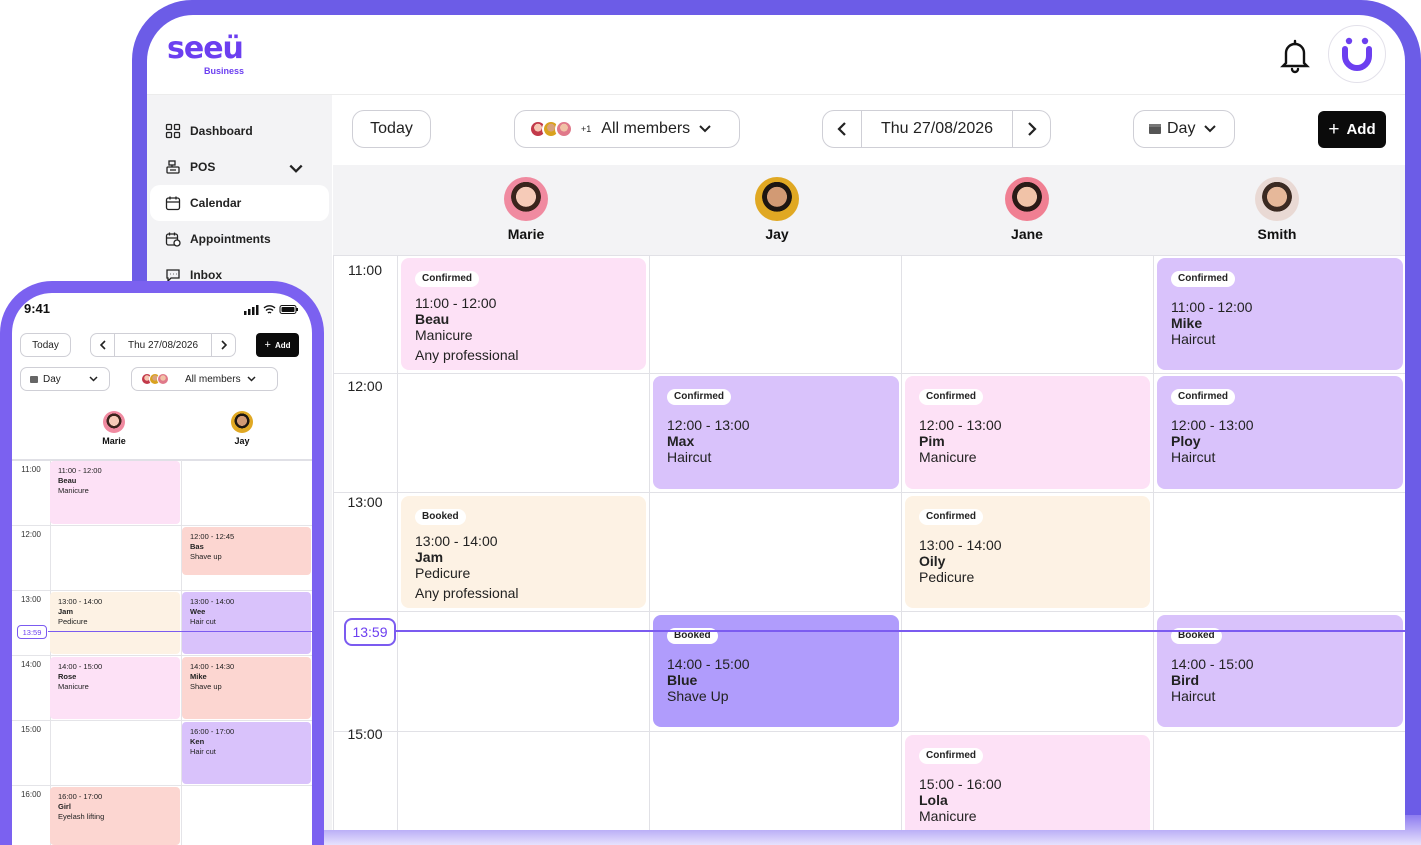 This screenshot has height=845, width=1421. I want to click on staff-name: Jane, so click(1027, 234).